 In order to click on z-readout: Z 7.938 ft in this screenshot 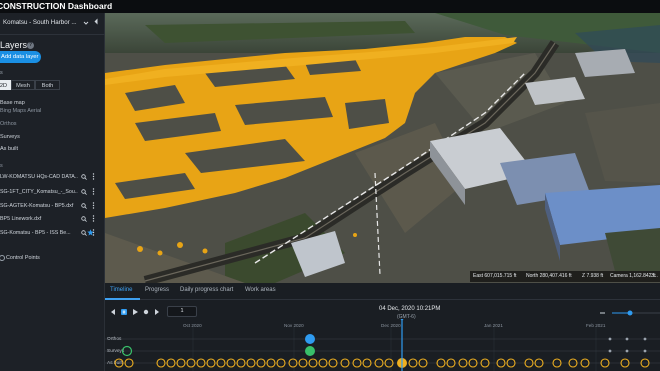, I will do `click(593, 276)`.